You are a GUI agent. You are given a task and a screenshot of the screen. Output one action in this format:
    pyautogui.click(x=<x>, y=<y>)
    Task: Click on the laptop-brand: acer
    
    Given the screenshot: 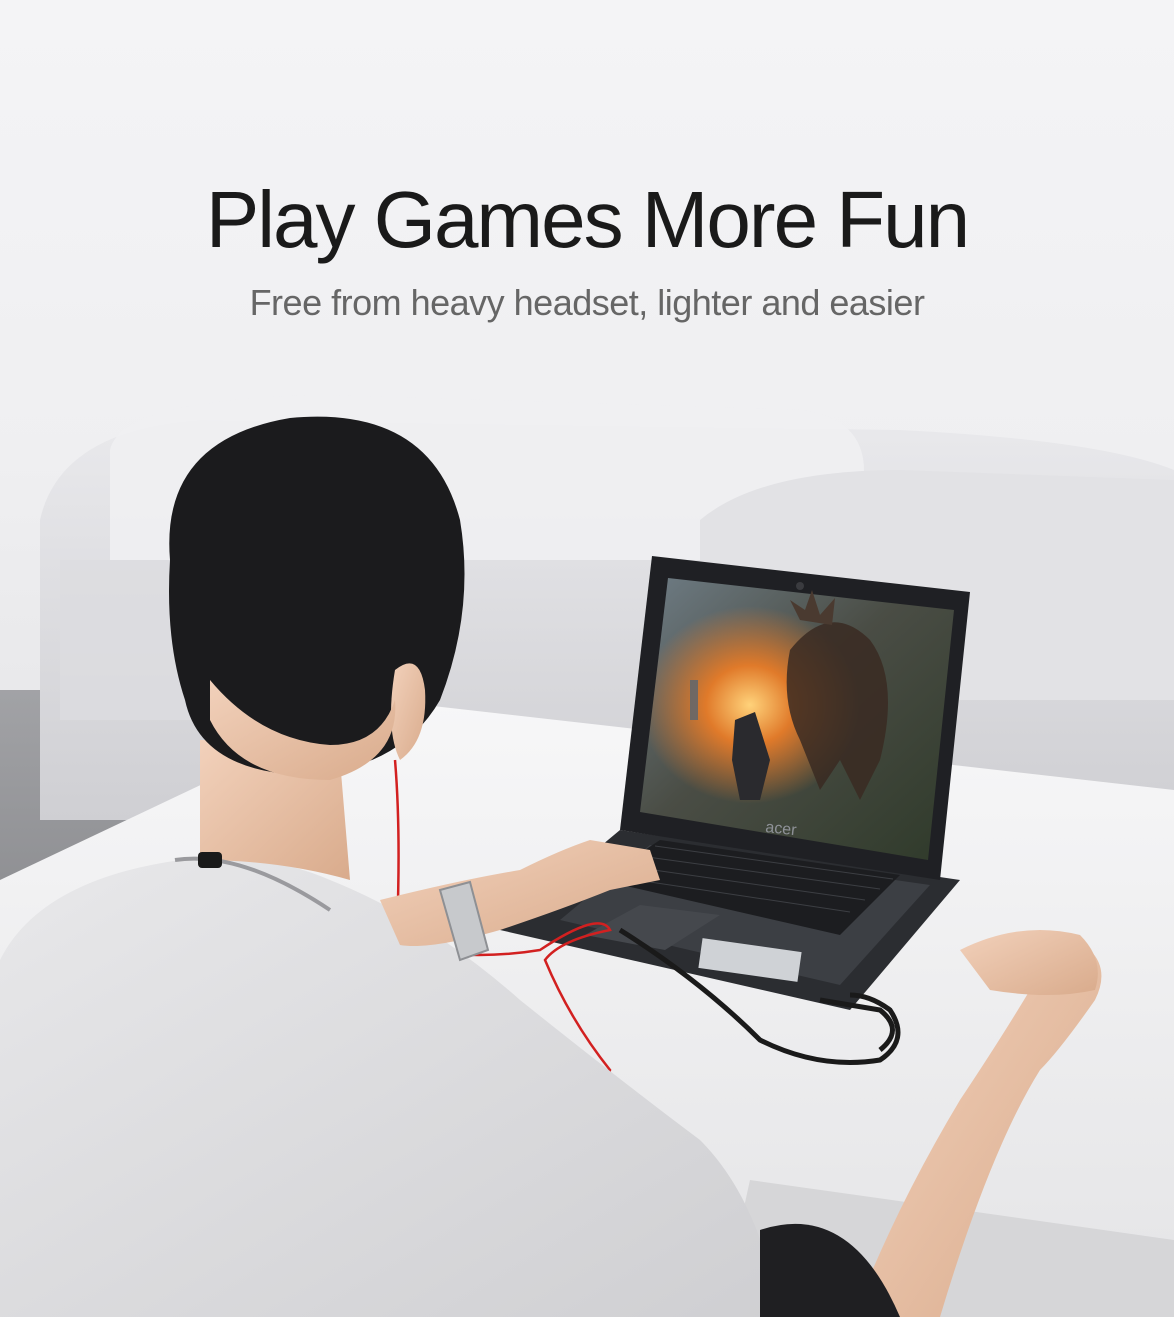 What is the action you would take?
    pyautogui.click(x=781, y=829)
    